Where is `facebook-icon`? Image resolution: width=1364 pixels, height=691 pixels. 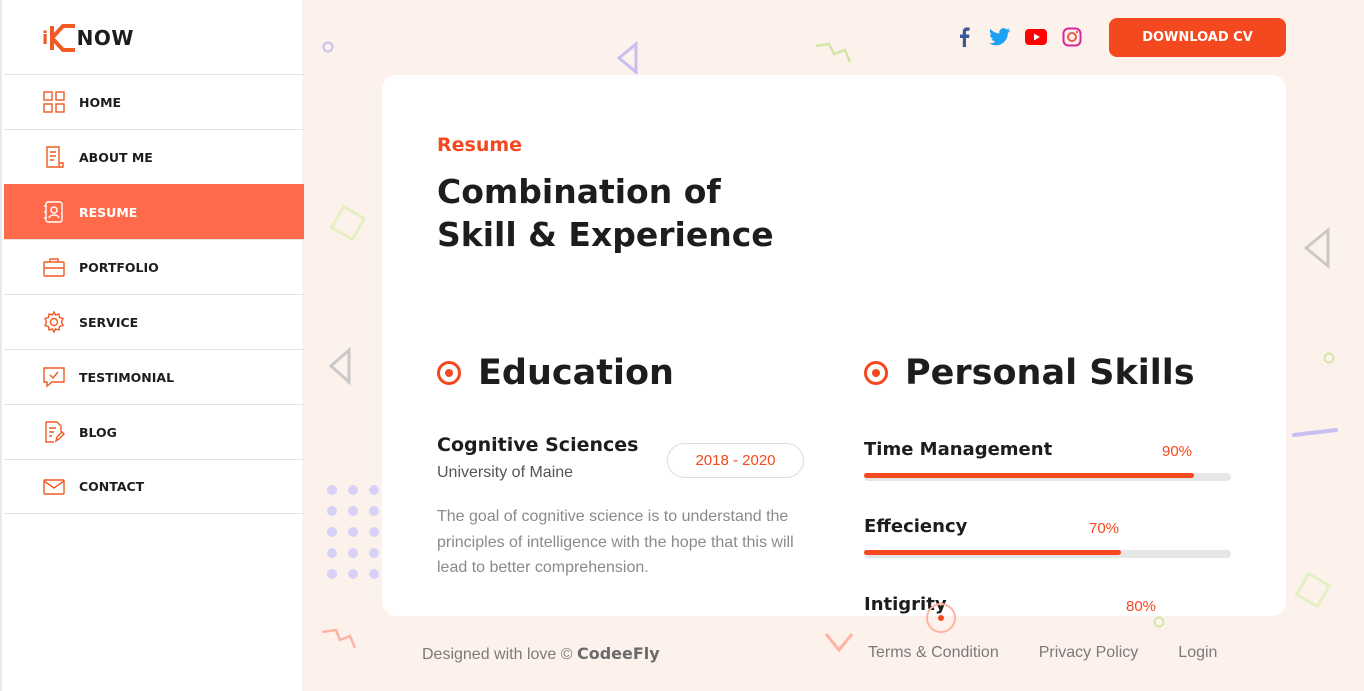
facebook-icon is located at coordinates (964, 37).